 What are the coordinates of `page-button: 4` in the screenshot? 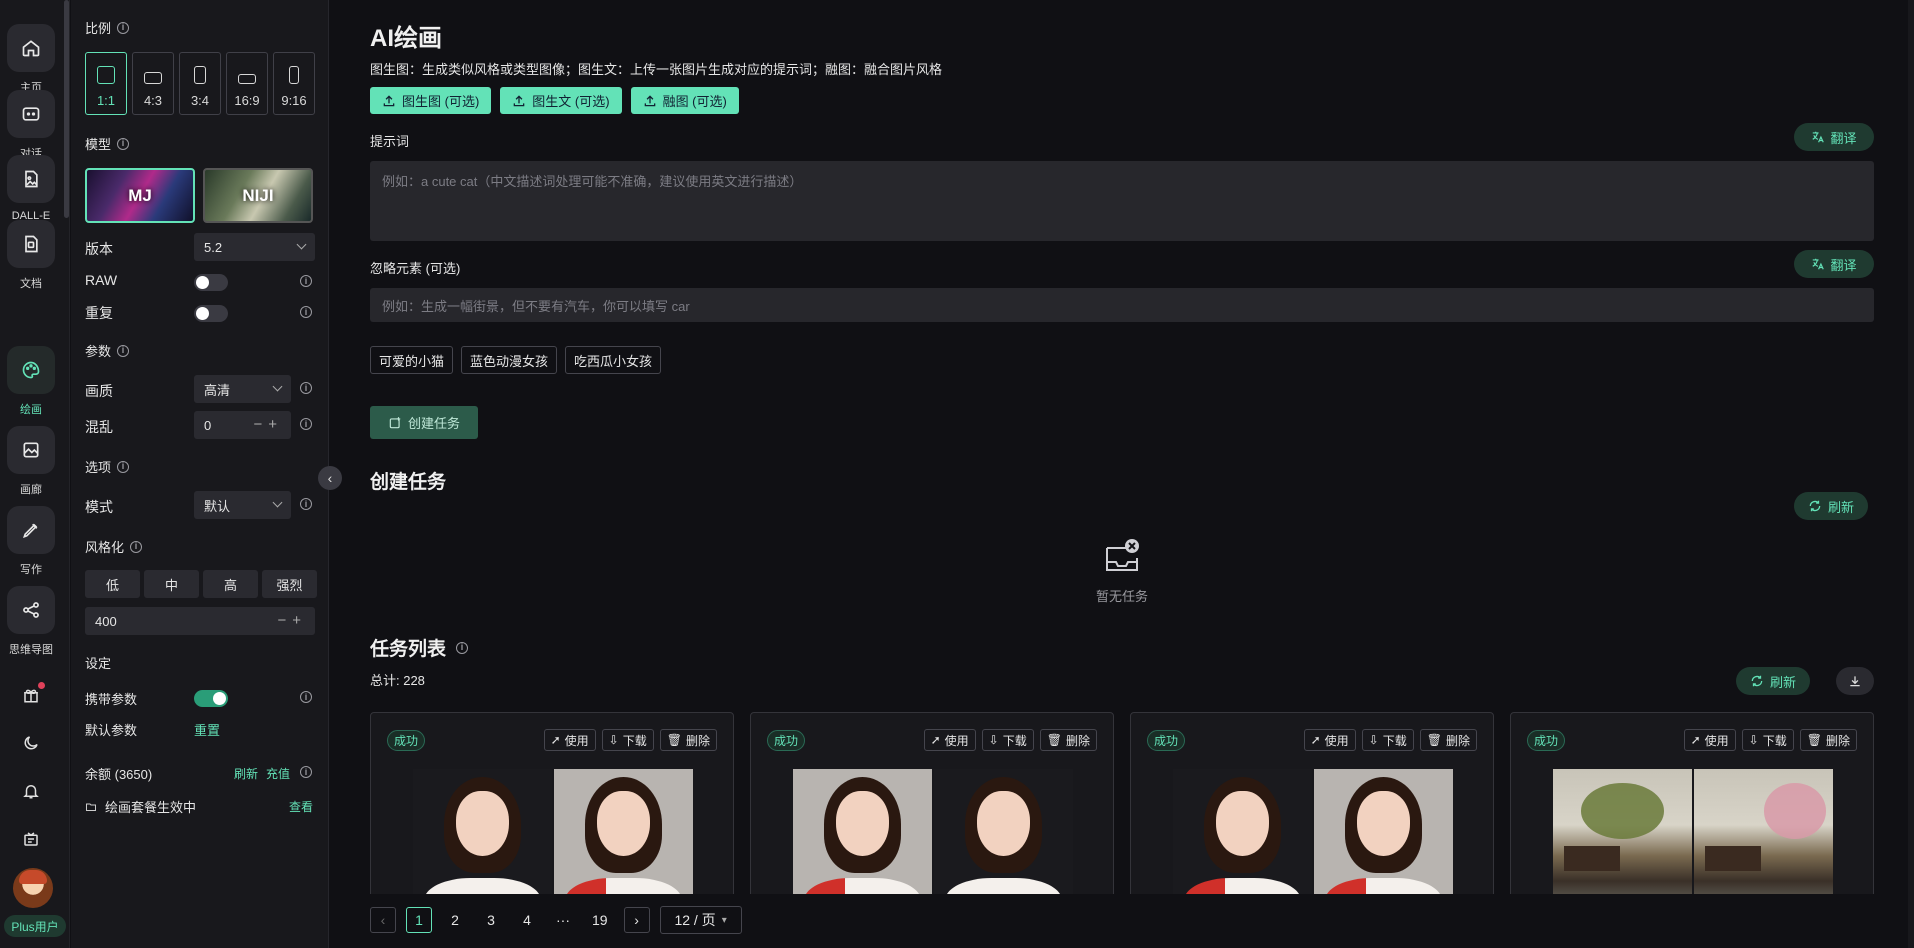 It's located at (527, 920).